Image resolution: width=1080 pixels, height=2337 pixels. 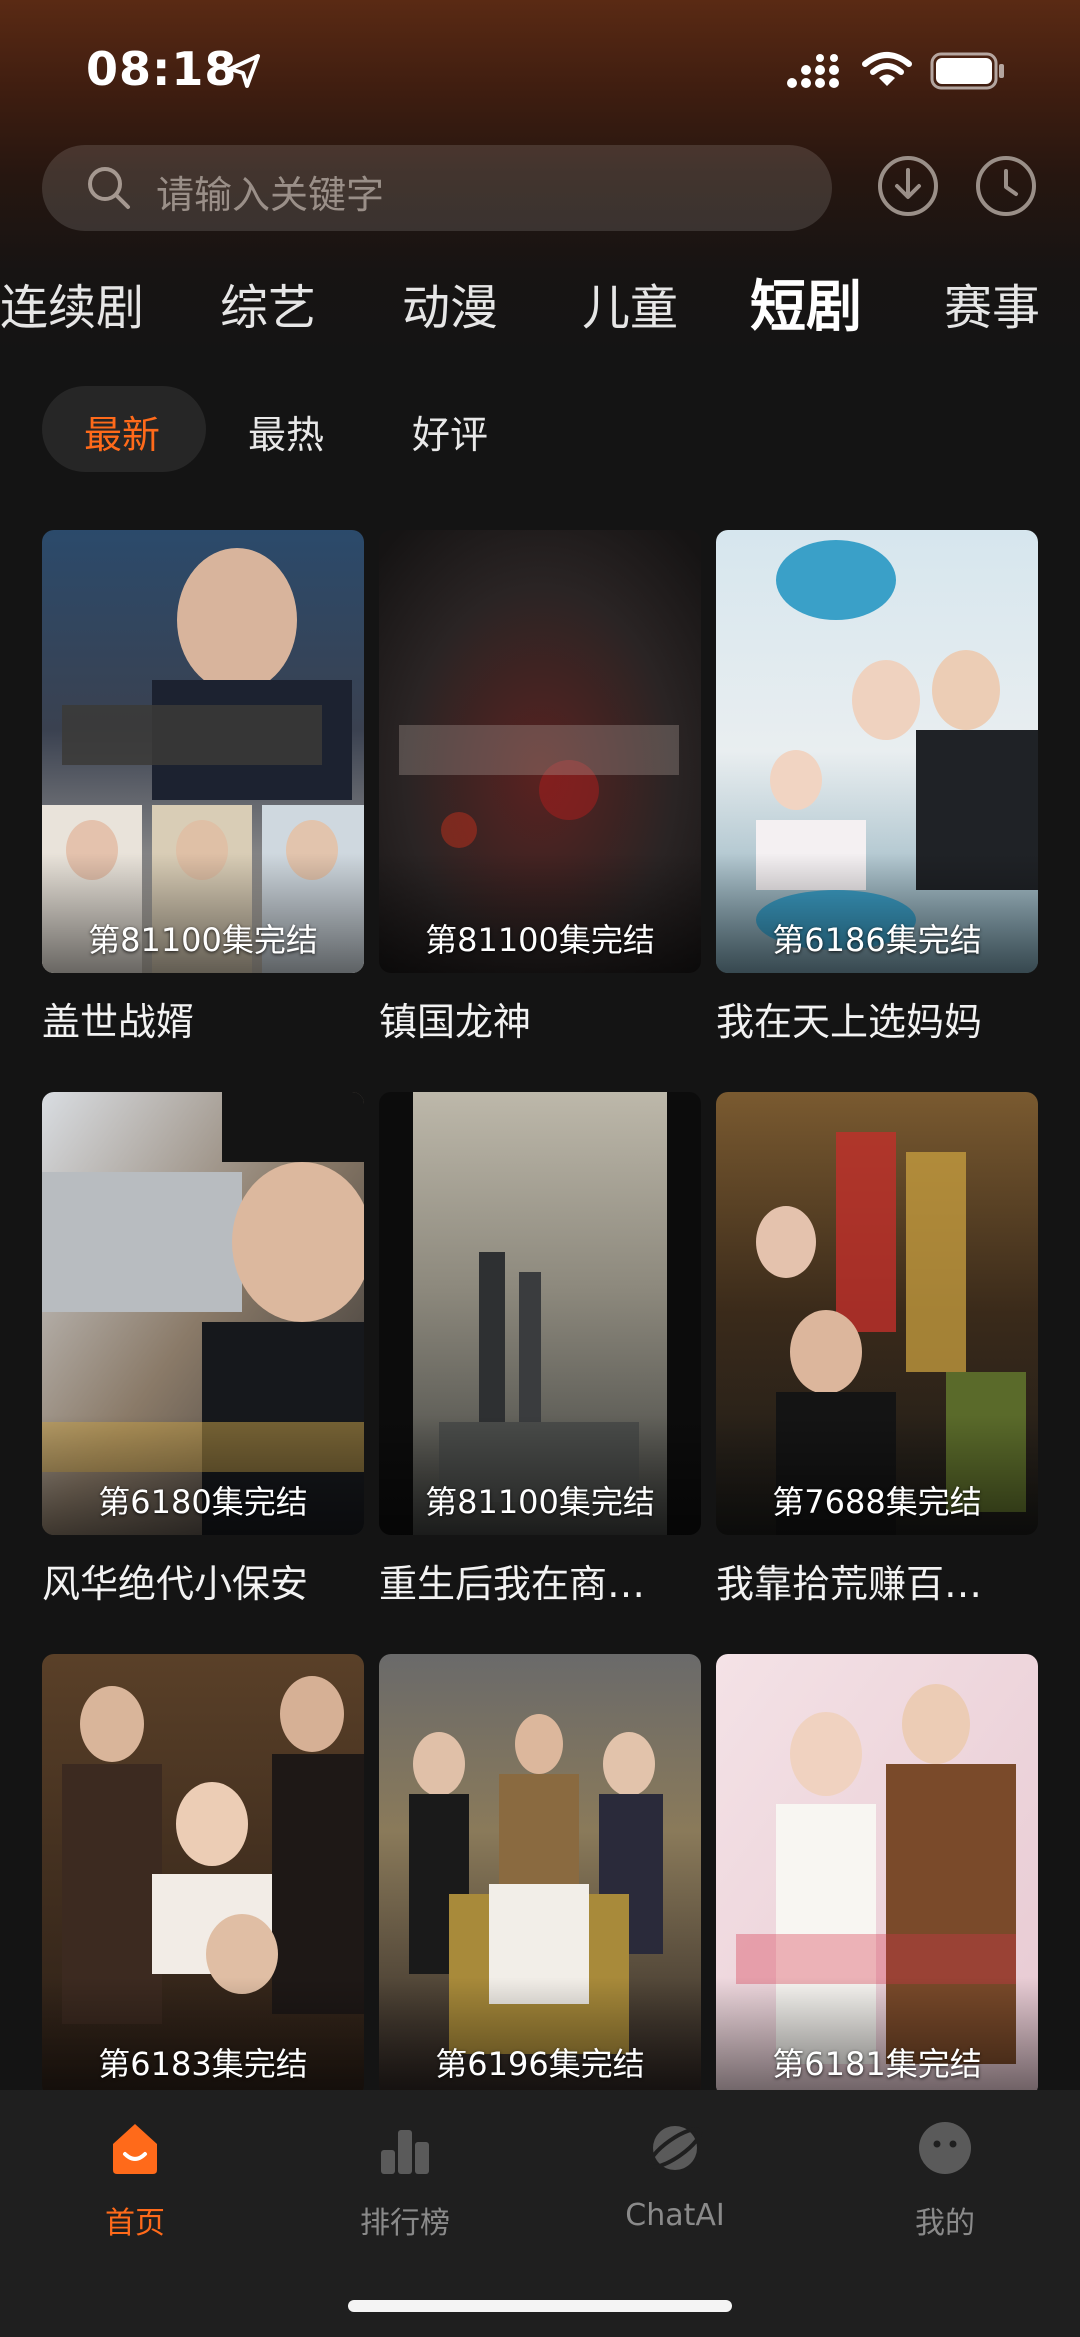 What do you see at coordinates (813, 71) in the screenshot?
I see `cellular-signal-icon` at bounding box center [813, 71].